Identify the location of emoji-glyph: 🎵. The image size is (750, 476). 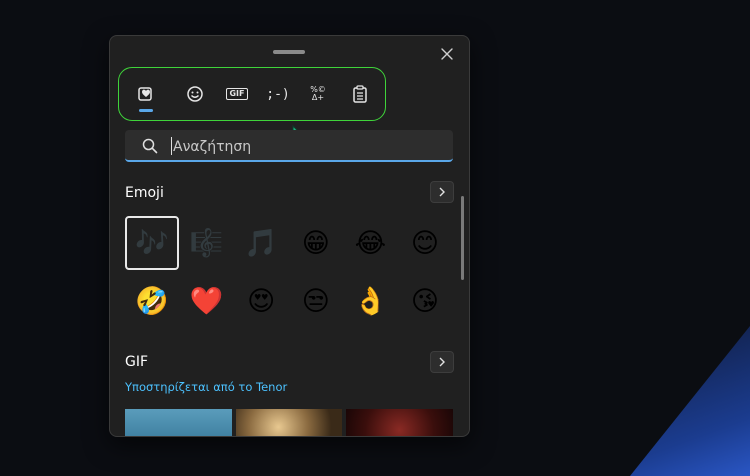
(261, 243).